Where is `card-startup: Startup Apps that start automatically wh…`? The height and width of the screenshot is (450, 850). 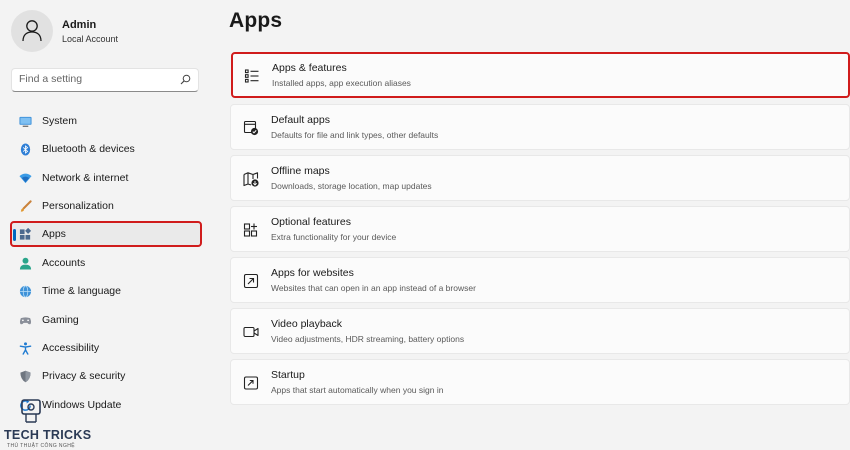 card-startup: Startup Apps that start automatically wh… is located at coordinates (540, 382).